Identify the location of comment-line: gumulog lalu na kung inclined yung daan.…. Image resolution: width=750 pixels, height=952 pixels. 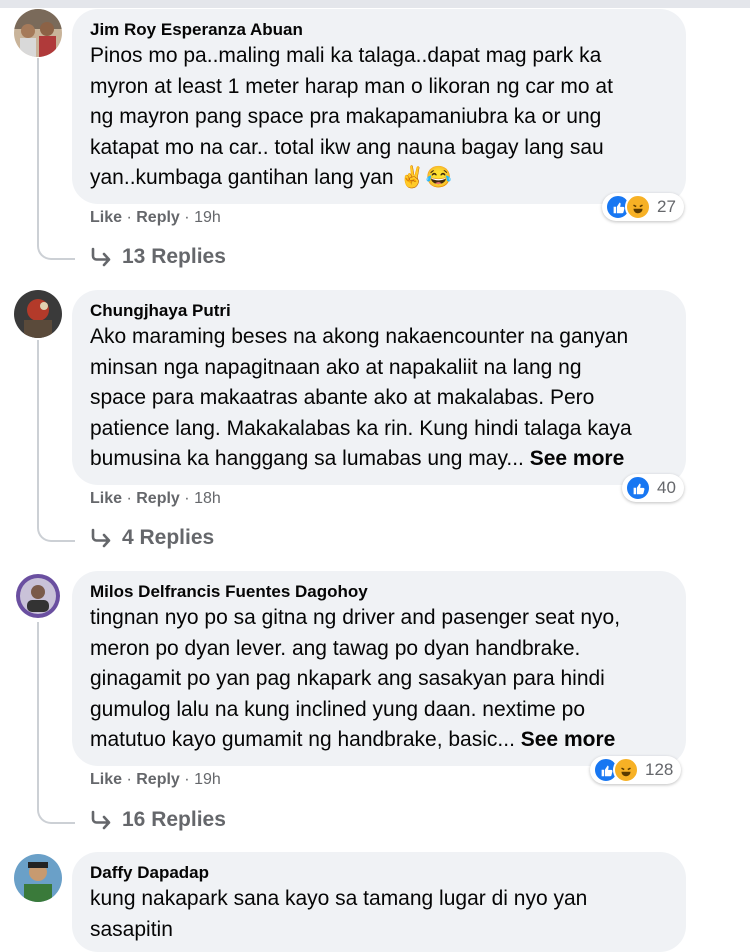
(338, 709).